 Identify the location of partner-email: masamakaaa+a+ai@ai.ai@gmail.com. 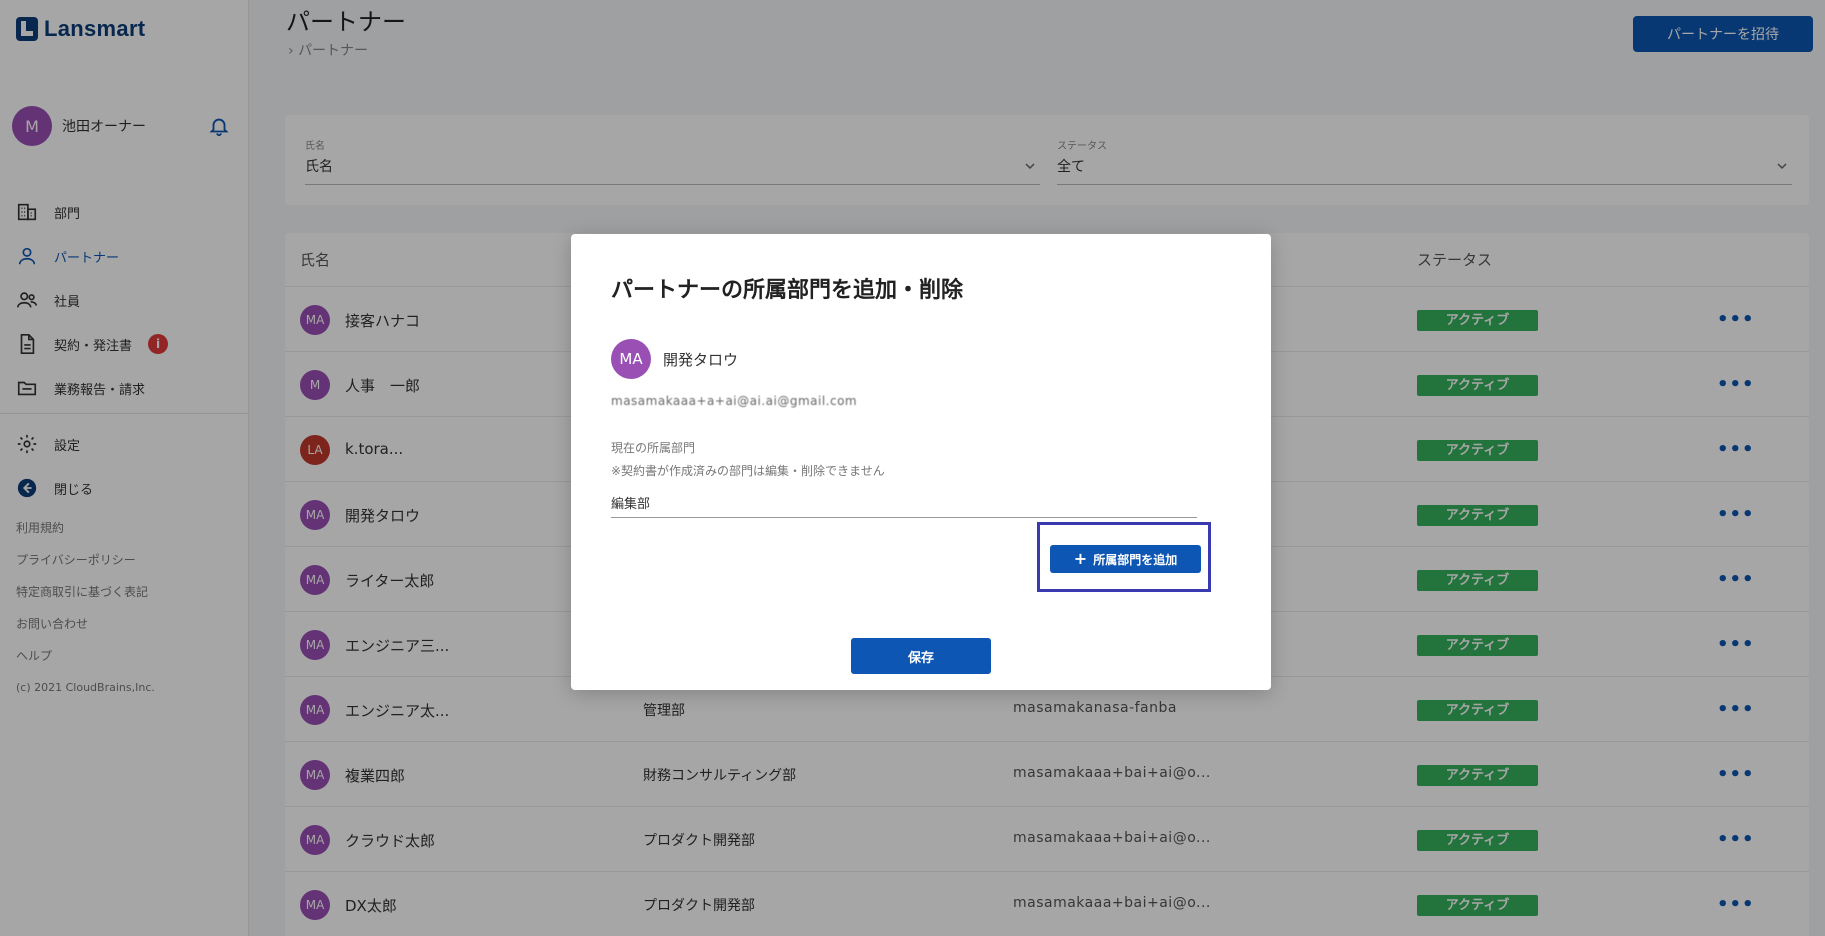
(734, 401).